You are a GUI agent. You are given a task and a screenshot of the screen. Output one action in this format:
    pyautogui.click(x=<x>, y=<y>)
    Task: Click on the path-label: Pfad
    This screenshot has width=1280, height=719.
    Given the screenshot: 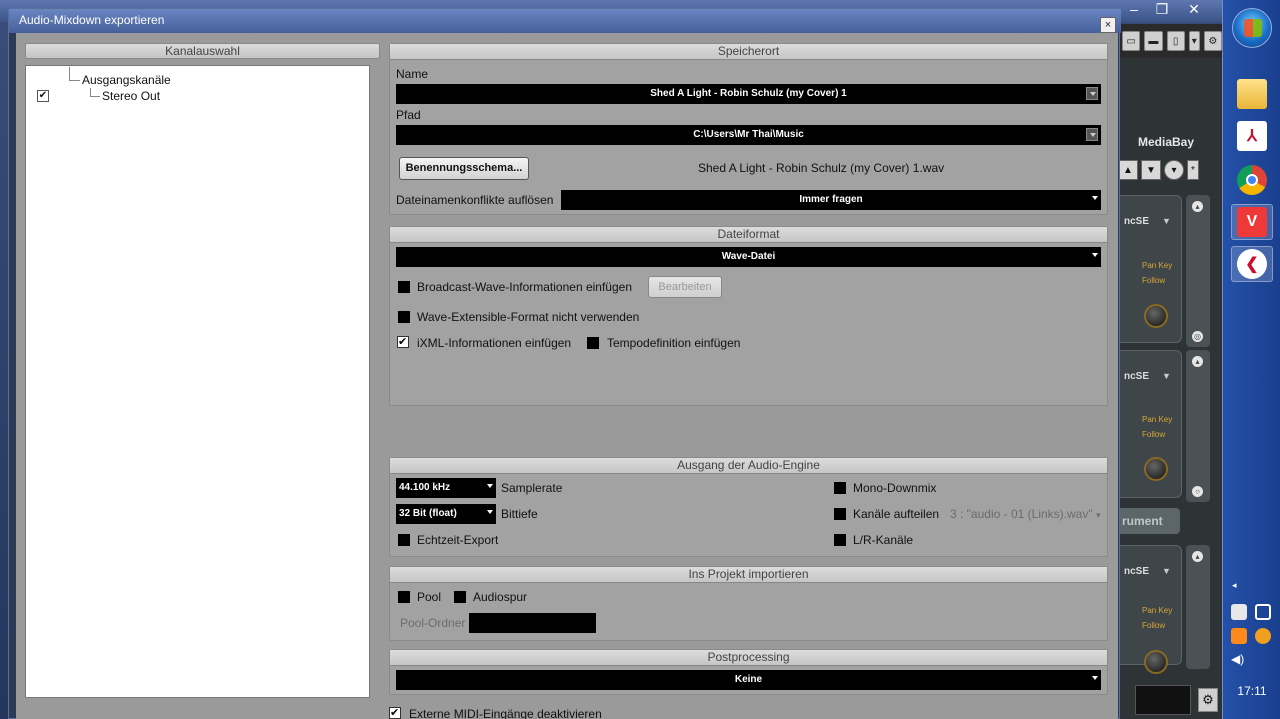 What is the action you would take?
    pyautogui.click(x=408, y=115)
    